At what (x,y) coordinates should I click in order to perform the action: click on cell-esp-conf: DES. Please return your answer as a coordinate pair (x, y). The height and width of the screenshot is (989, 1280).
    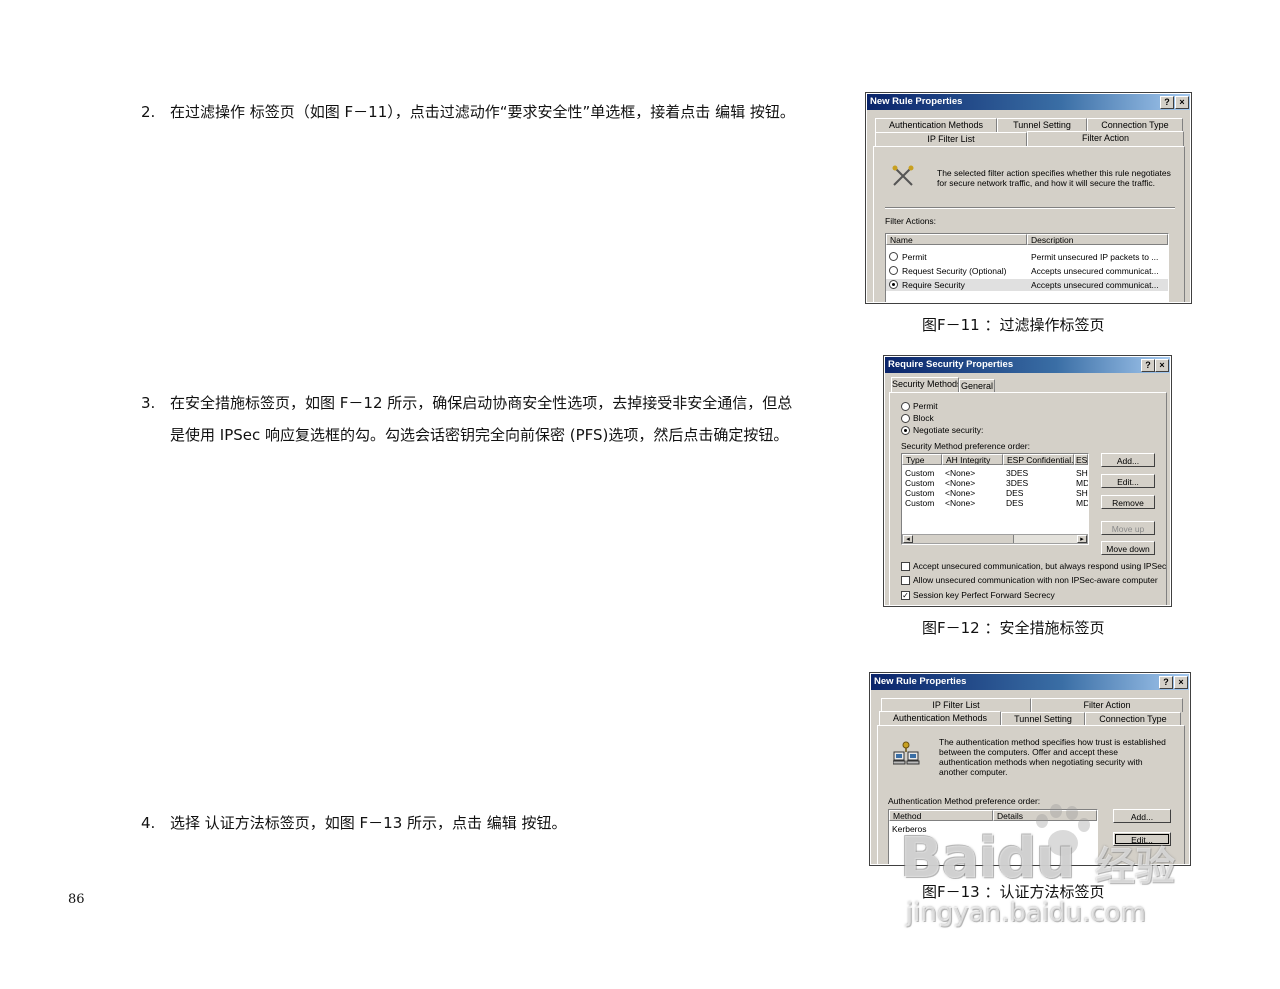
    Looking at the image, I should click on (1015, 493).